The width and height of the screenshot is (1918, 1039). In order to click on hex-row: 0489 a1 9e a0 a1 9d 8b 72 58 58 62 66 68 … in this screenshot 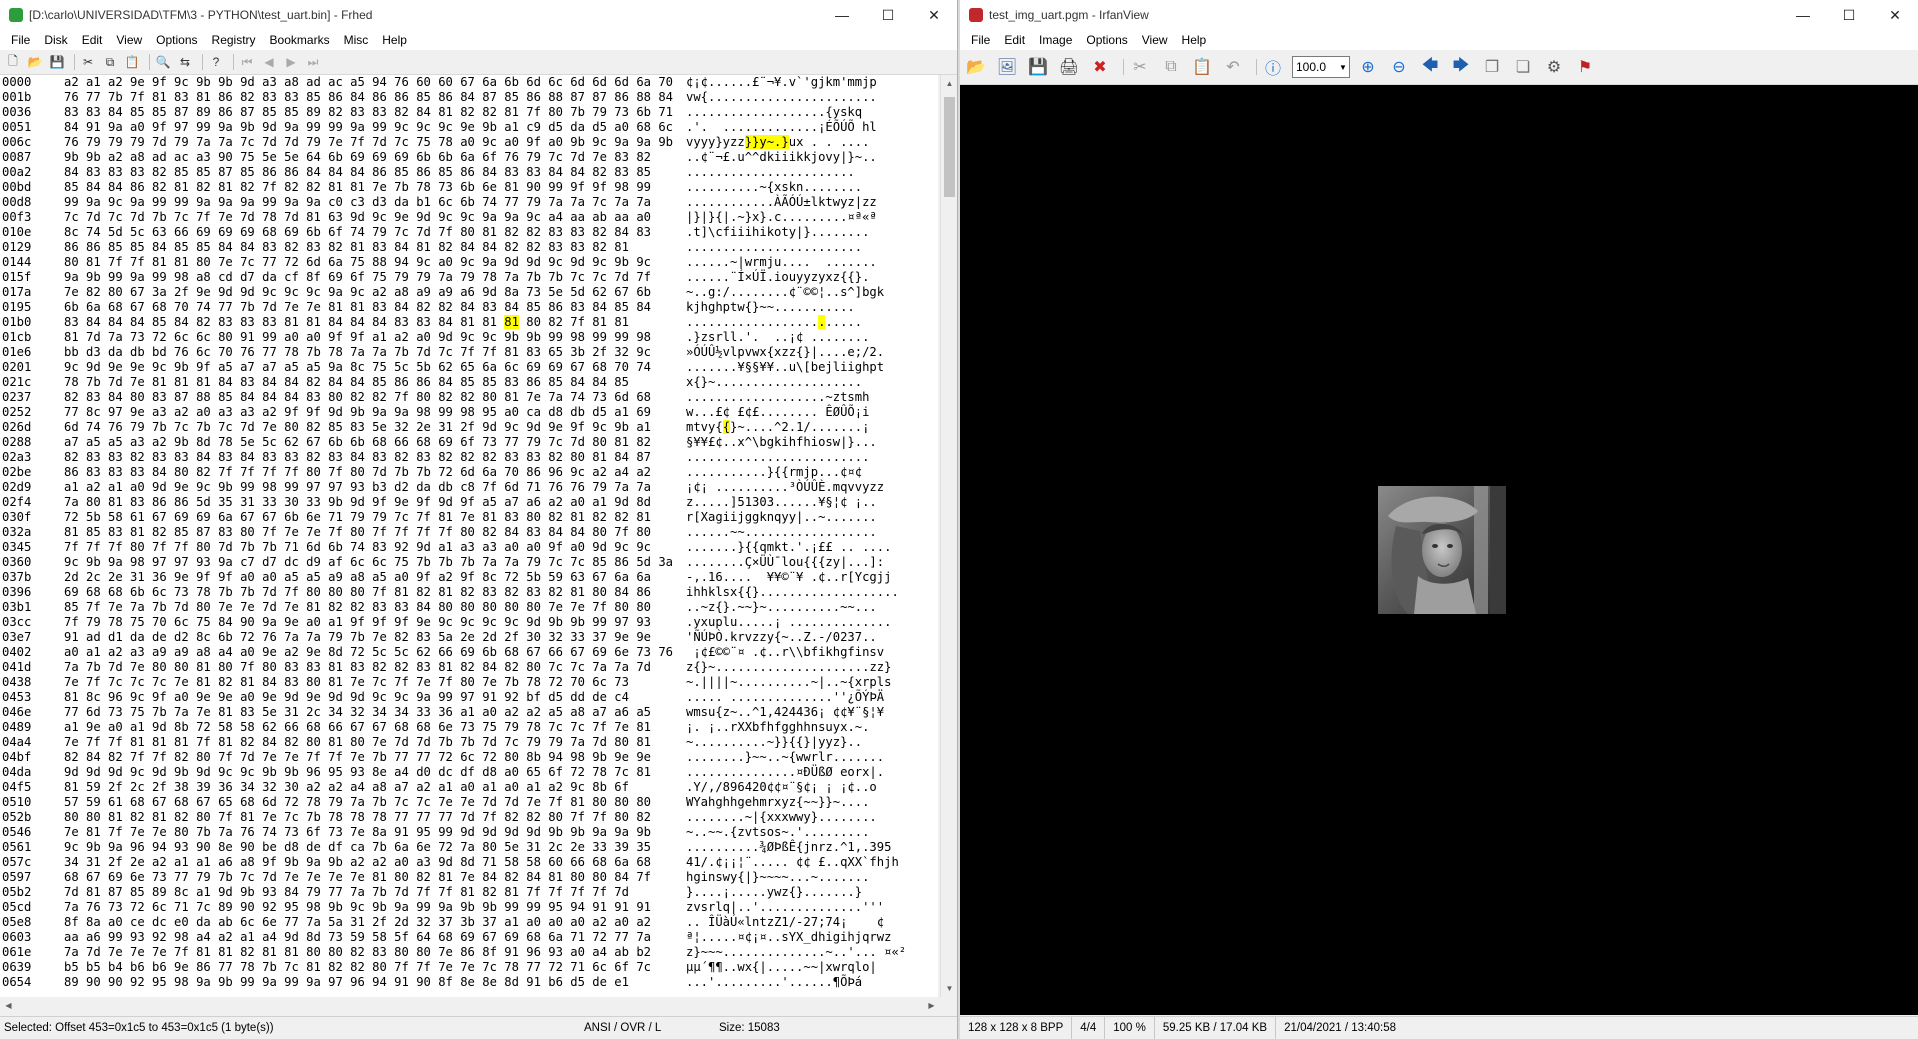, I will do `click(469, 727)`.